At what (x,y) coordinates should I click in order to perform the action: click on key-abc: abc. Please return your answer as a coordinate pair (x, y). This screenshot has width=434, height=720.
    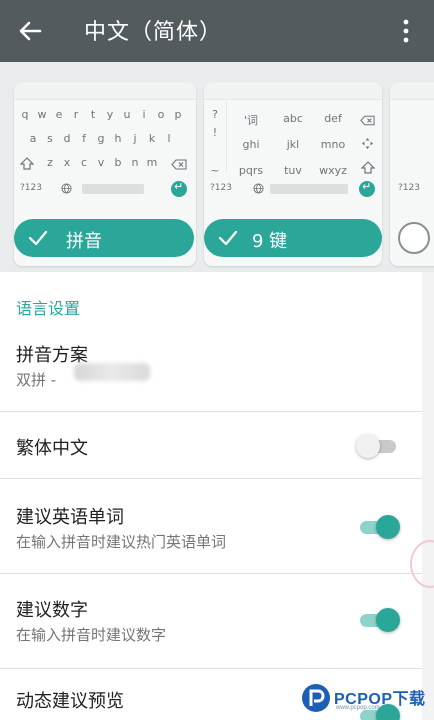
    Looking at the image, I should click on (293, 118).